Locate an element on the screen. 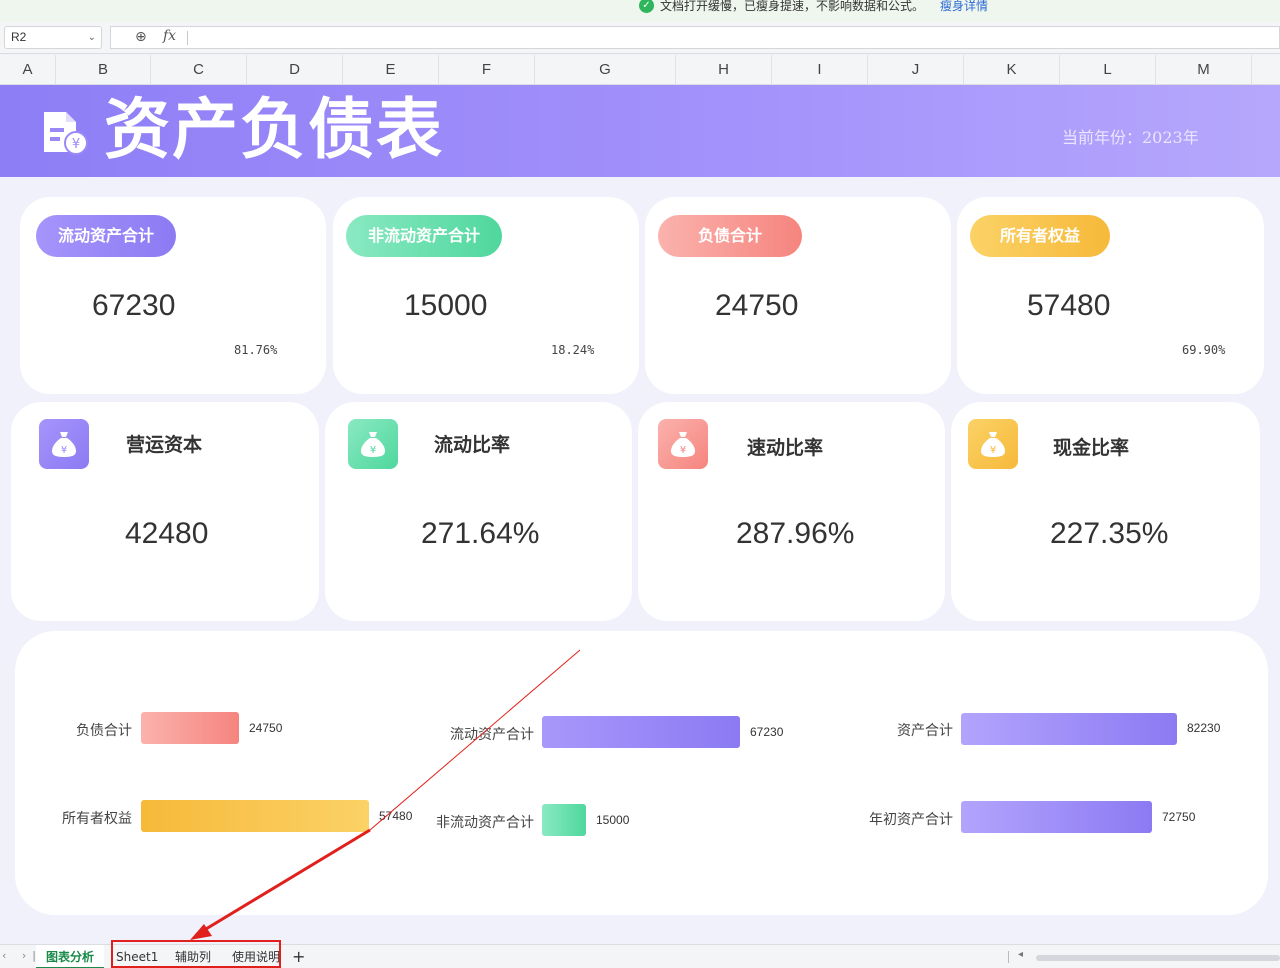 The height and width of the screenshot is (968, 1280). bar-noncurrent-assets is located at coordinates (564, 820).